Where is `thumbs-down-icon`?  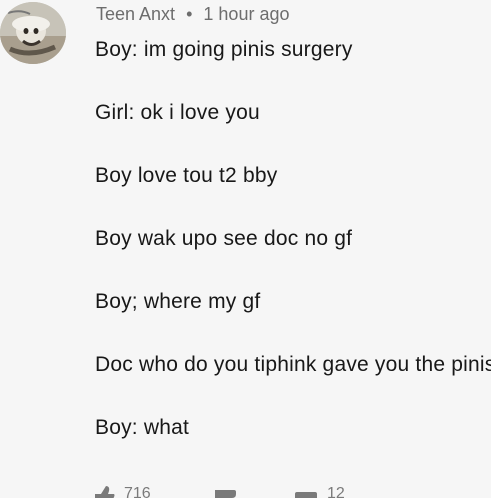
thumbs-down-icon is located at coordinates (225, 491).